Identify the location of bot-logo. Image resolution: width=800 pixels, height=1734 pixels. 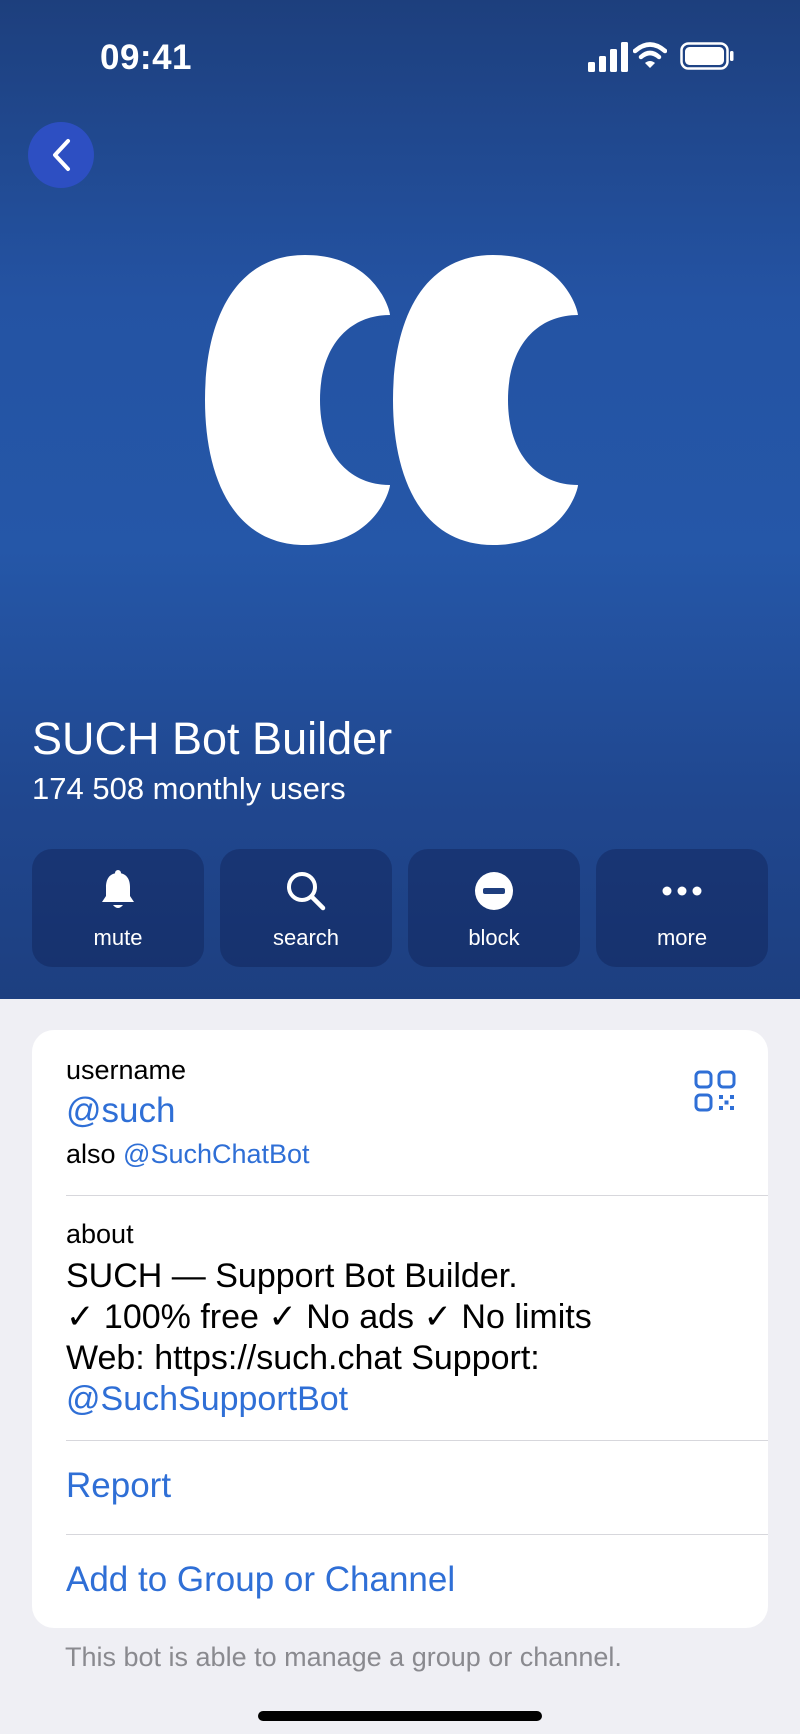
(391, 400).